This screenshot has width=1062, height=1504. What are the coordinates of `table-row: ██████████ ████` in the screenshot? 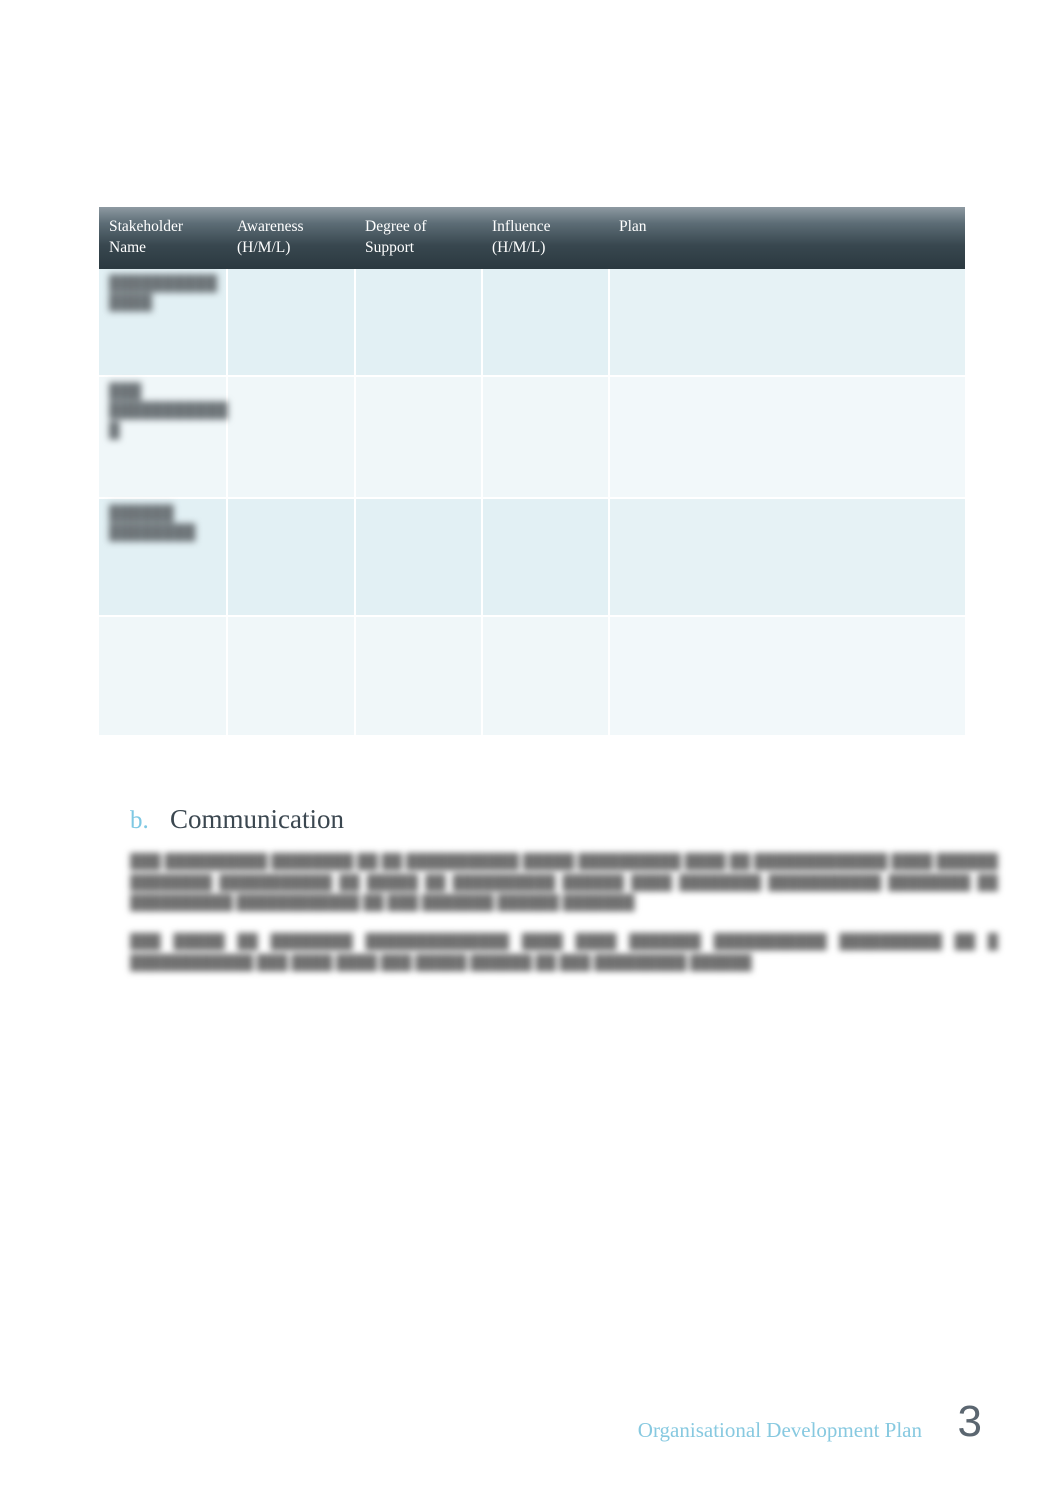 It's located at (532, 323).